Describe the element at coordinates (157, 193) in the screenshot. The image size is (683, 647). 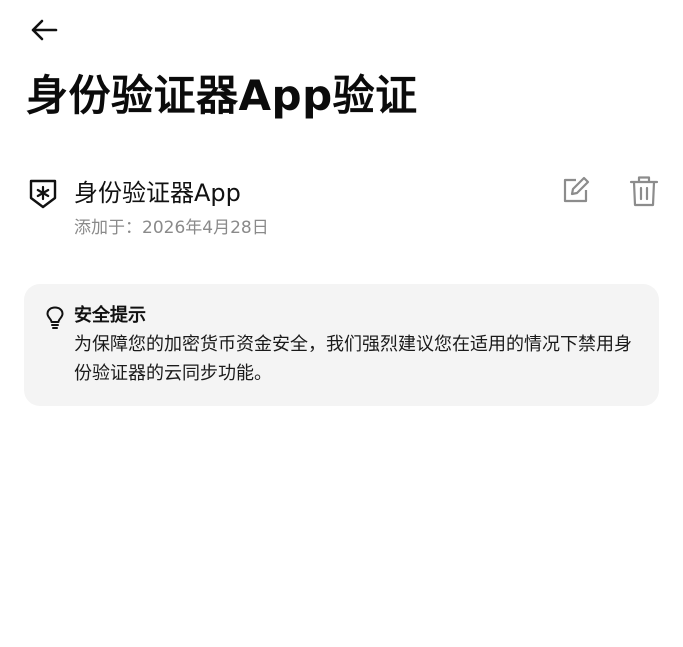
I see `method-name: 身份验证器App` at that location.